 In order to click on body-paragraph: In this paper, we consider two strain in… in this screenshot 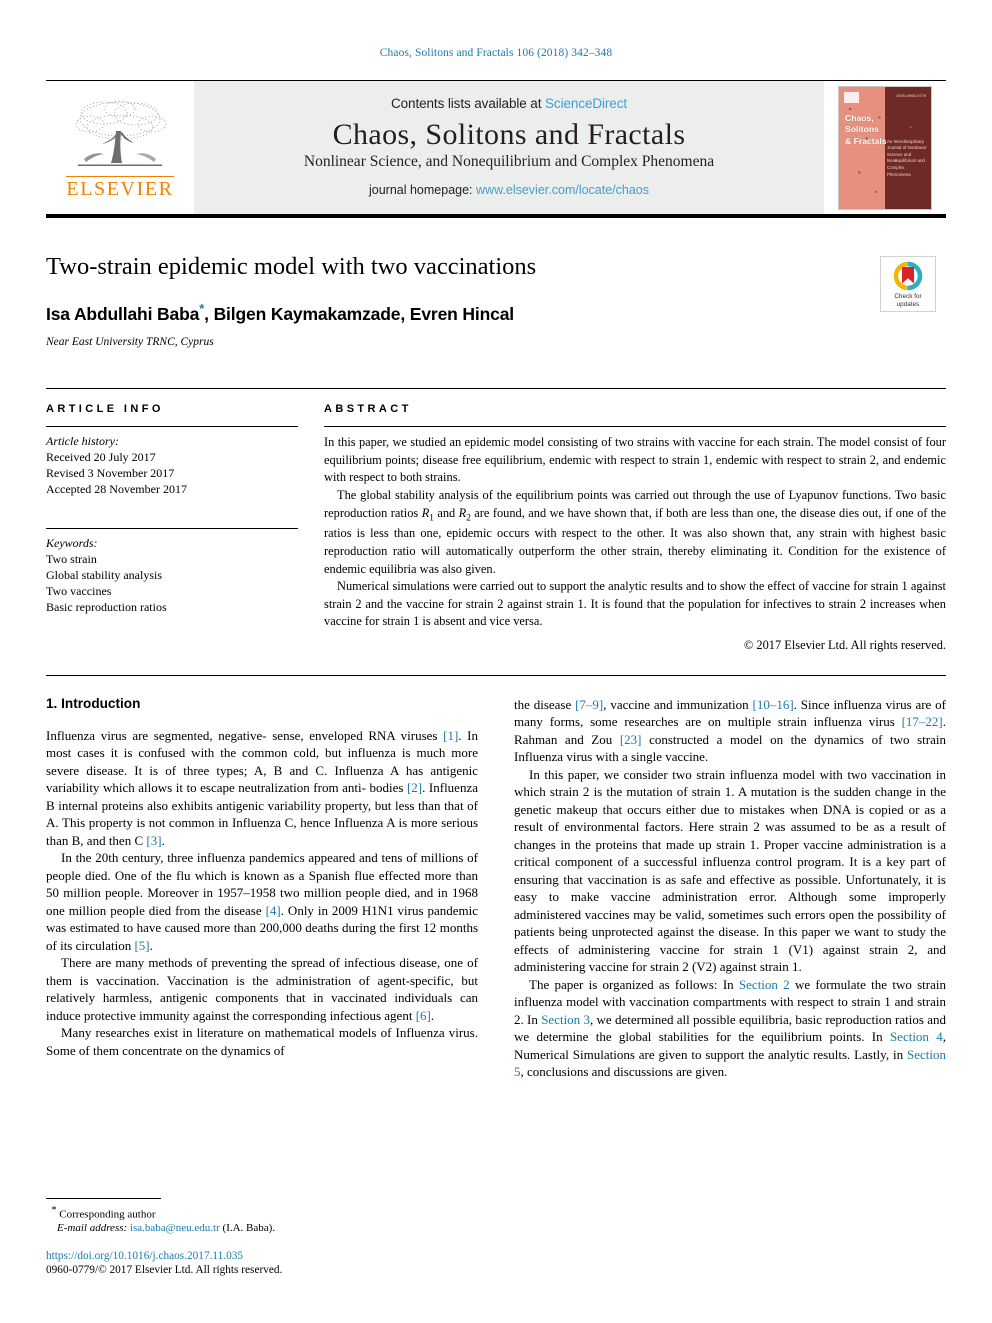, I will do `click(730, 870)`.